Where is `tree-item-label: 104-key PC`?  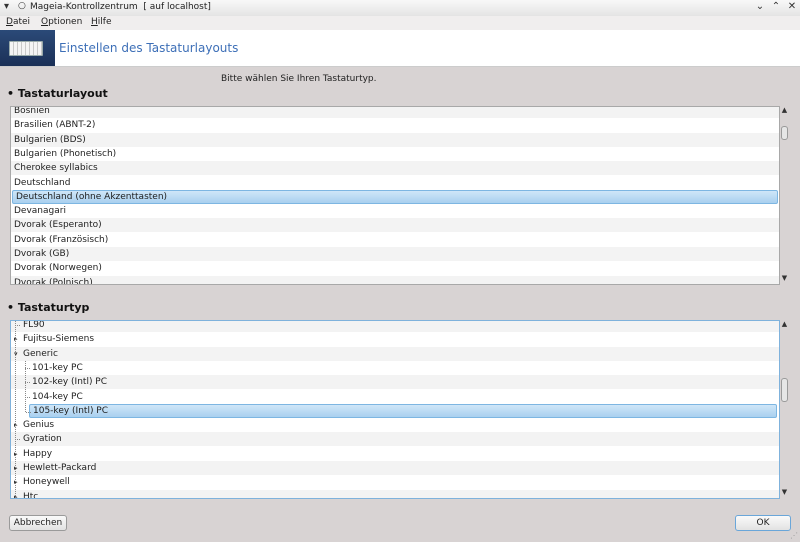 tree-item-label: 104-key PC is located at coordinates (57, 396).